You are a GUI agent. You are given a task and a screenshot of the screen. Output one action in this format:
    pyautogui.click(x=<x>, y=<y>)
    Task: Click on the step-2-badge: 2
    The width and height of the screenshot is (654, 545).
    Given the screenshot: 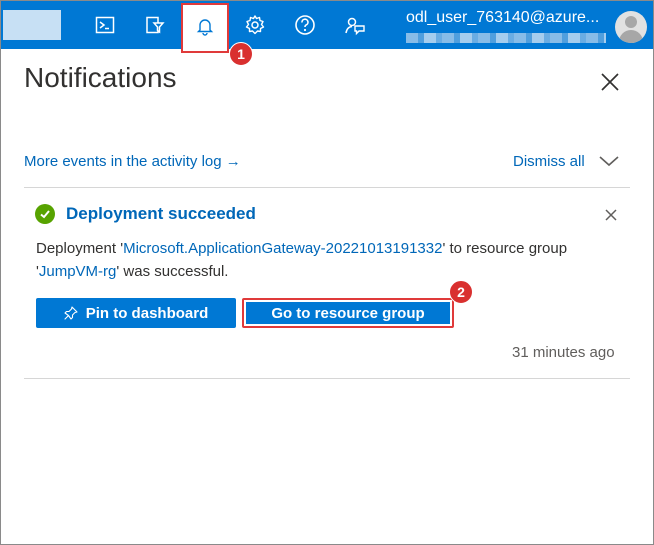 What is the action you would take?
    pyautogui.click(x=461, y=292)
    